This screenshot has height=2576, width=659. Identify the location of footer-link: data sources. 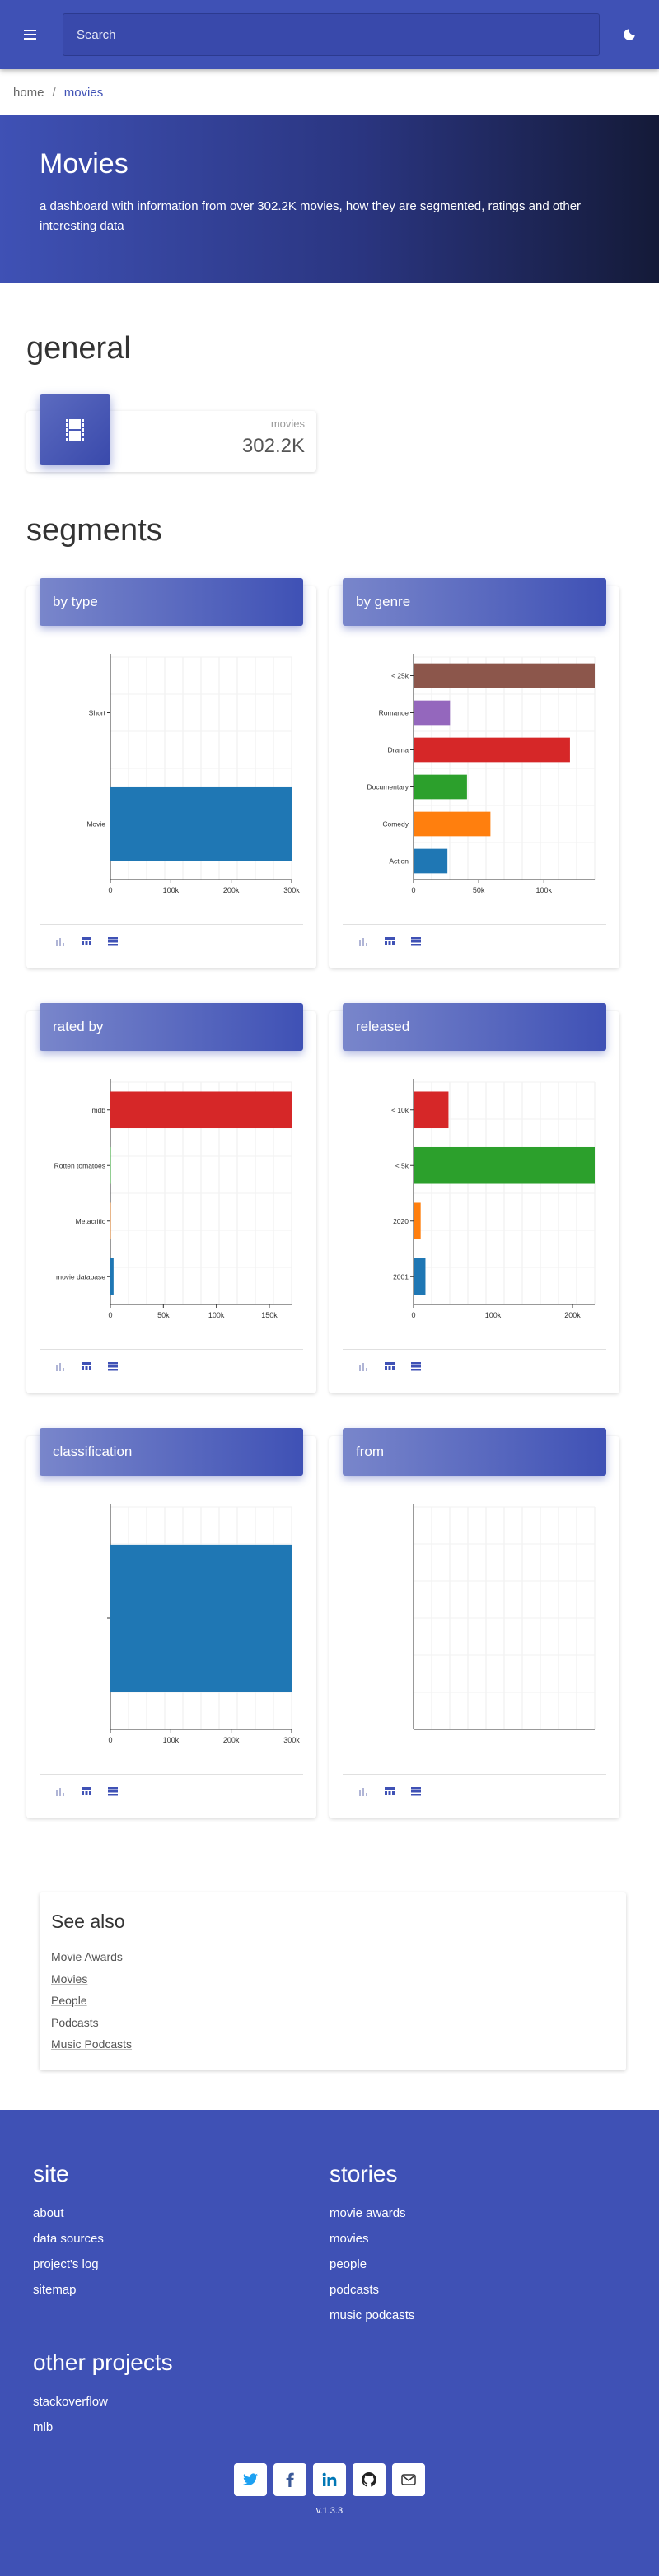
(181, 2239).